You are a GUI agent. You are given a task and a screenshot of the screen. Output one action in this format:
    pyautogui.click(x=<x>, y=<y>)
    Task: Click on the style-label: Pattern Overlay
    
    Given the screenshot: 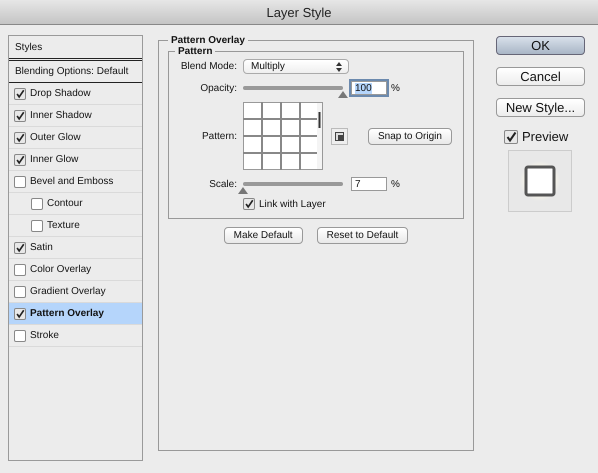 What is the action you would take?
    pyautogui.click(x=67, y=313)
    